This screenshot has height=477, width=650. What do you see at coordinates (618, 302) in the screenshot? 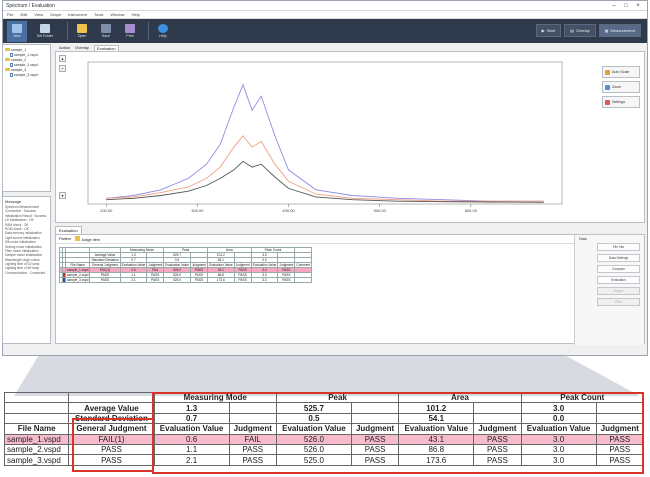
I see `side-button-print: Print` at bounding box center [618, 302].